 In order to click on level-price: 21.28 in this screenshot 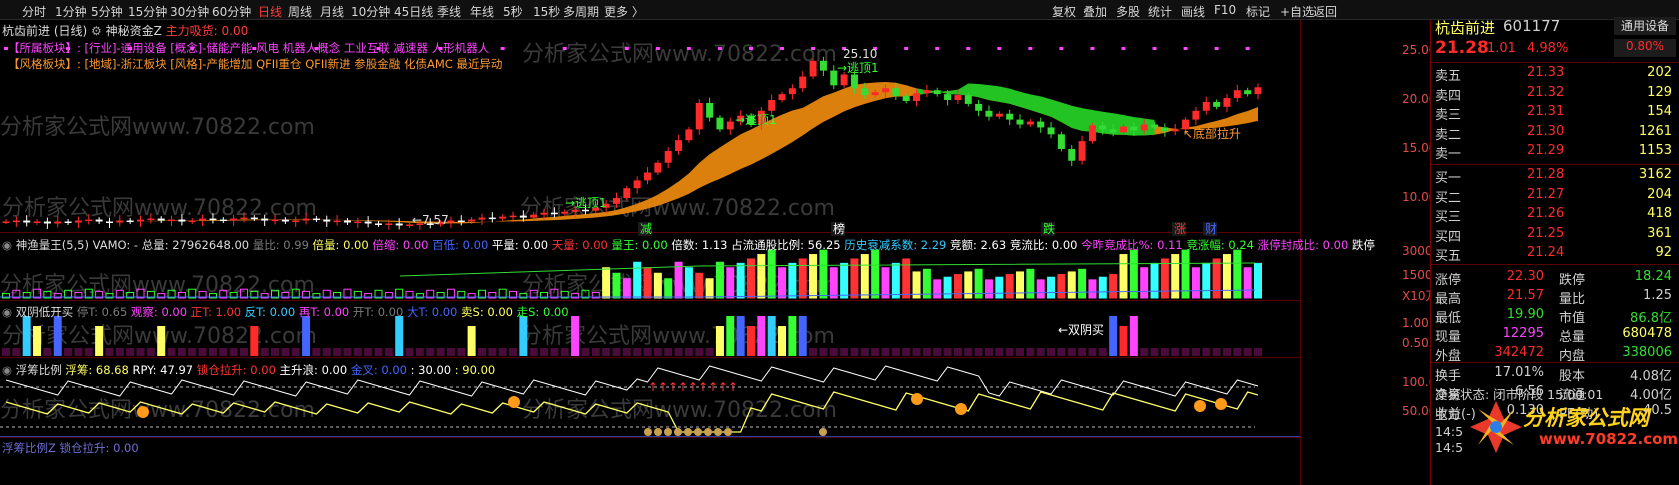, I will do `click(1546, 174)`.